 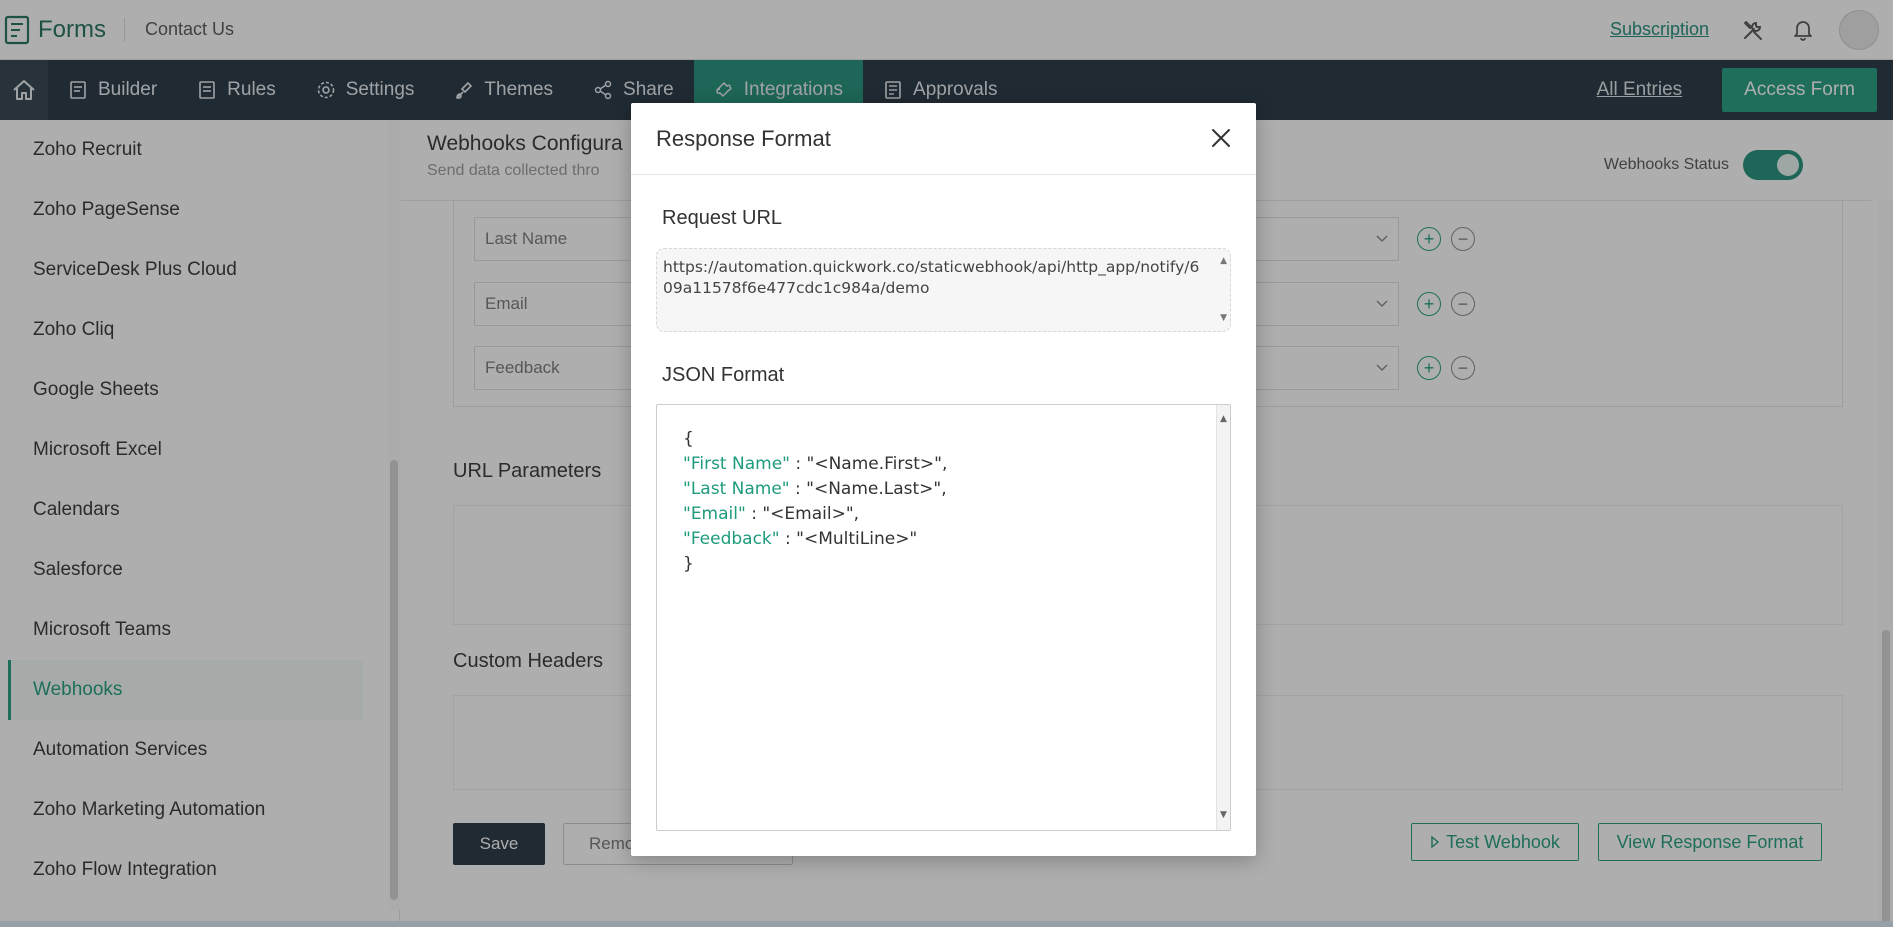 What do you see at coordinates (736, 464) in the screenshot?
I see `json-key: "First Name"` at bounding box center [736, 464].